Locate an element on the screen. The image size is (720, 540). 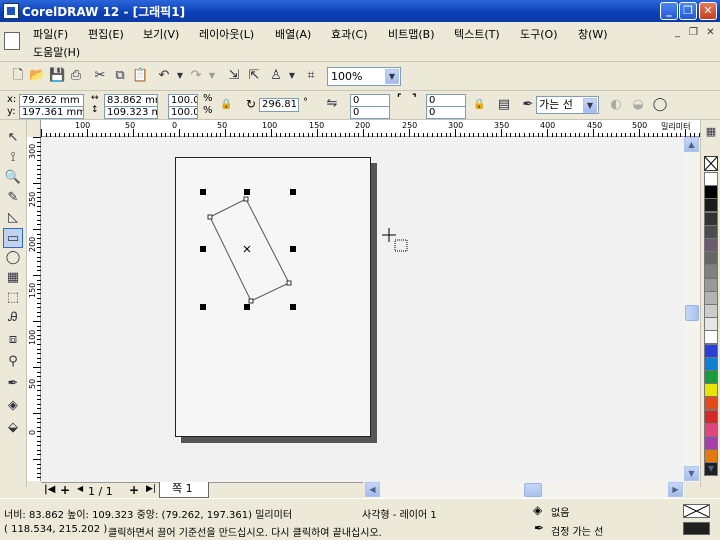
page-tab-label: 쪽 1 is located at coordinates (182, 488).